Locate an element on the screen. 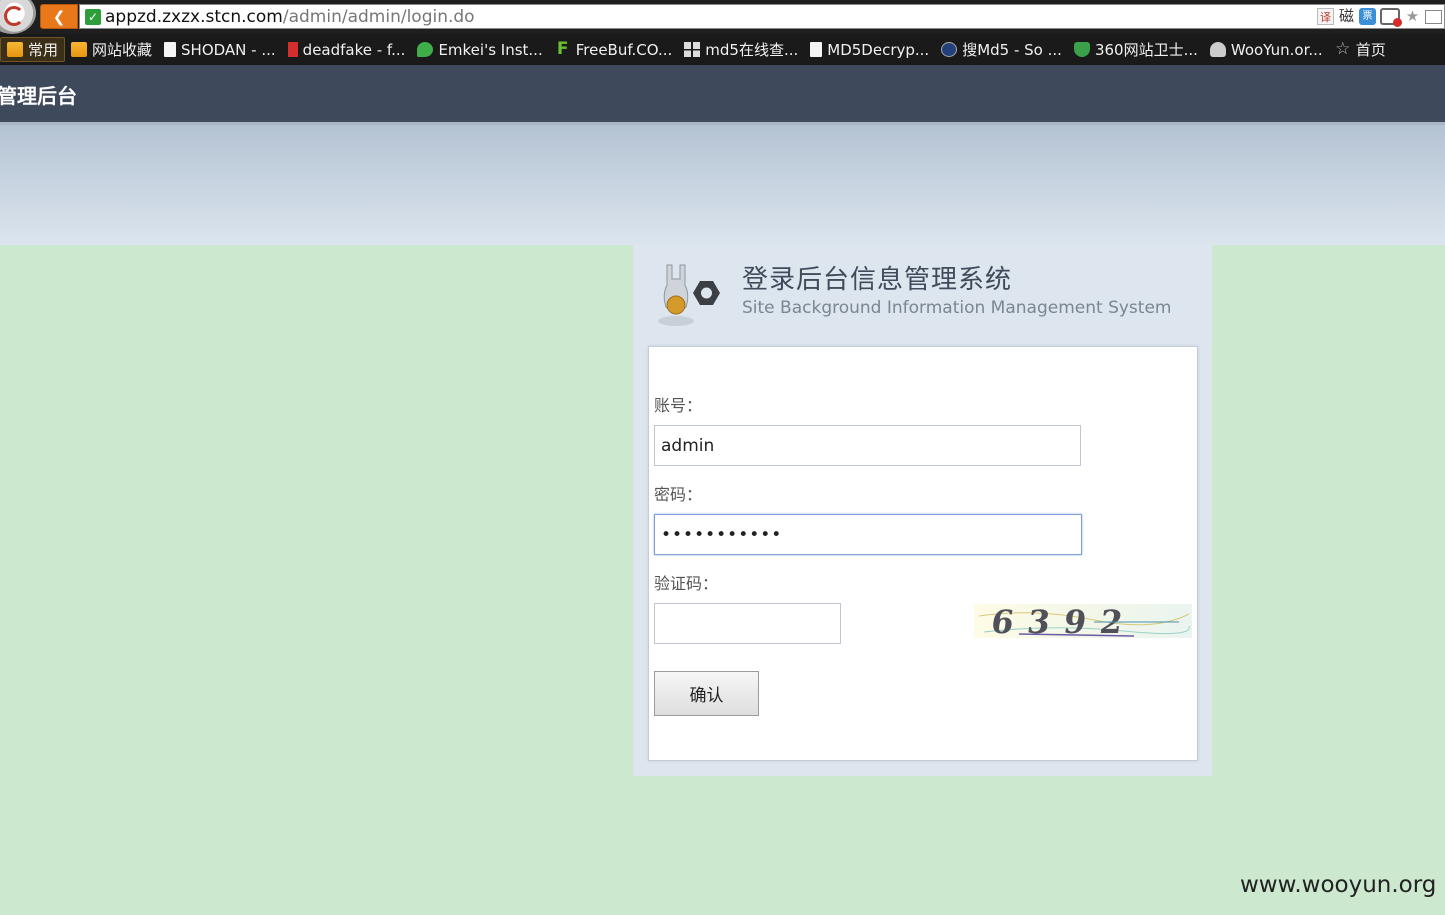  password-input is located at coordinates (868, 534).